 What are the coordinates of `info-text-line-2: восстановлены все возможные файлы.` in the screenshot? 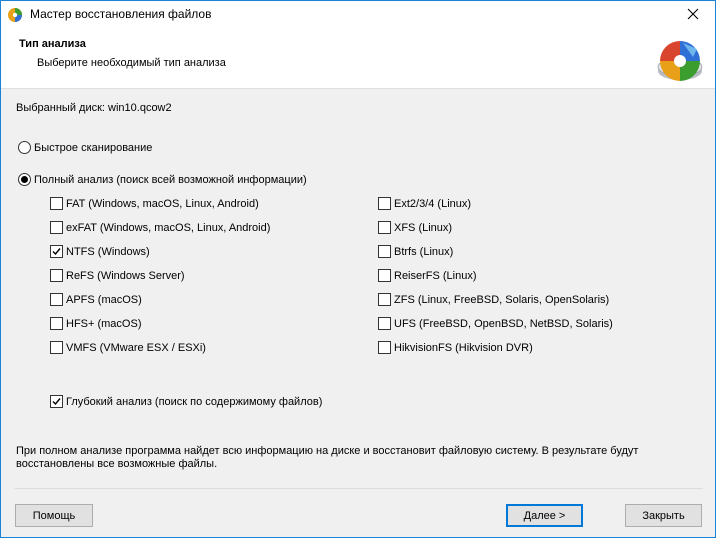 It's located at (117, 464).